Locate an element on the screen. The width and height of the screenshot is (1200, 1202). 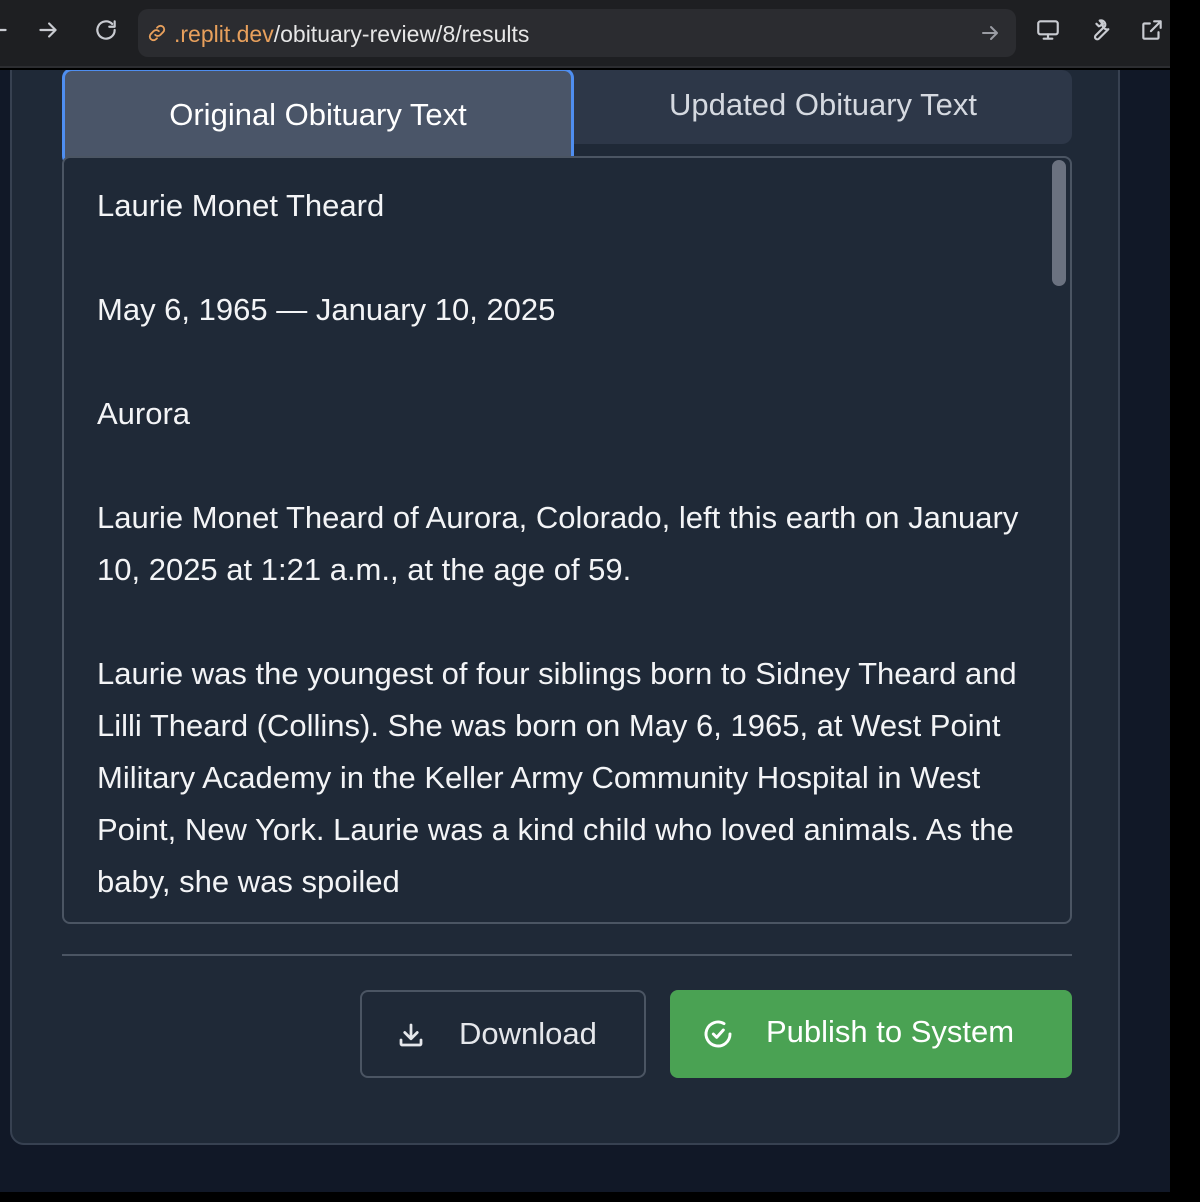
publish-button: Publish to System is located at coordinates (871, 1034).